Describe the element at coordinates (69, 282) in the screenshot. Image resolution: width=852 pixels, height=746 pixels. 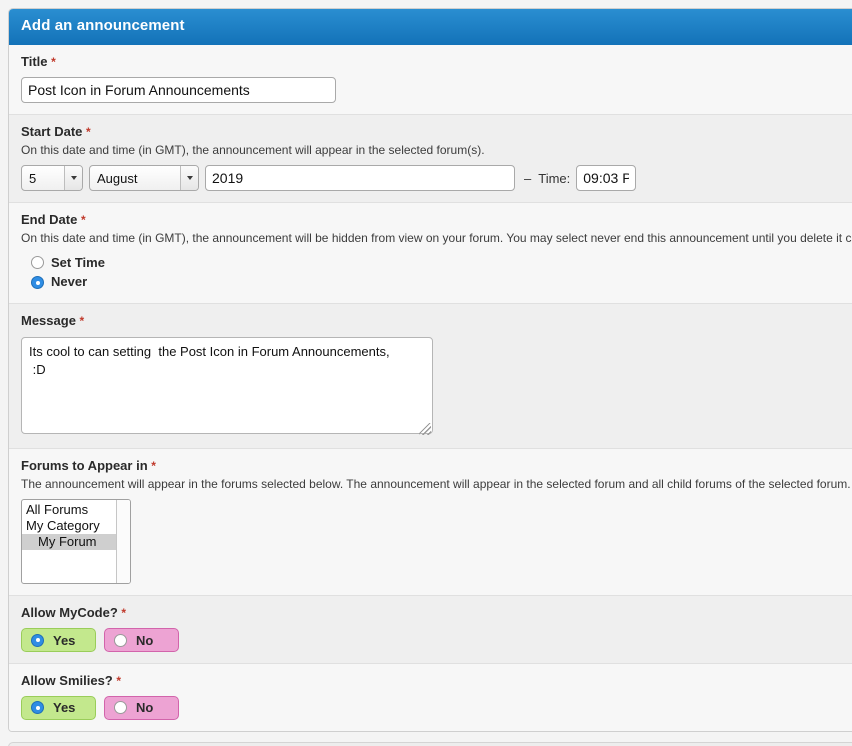
I see `radio-never-label: Never` at that location.